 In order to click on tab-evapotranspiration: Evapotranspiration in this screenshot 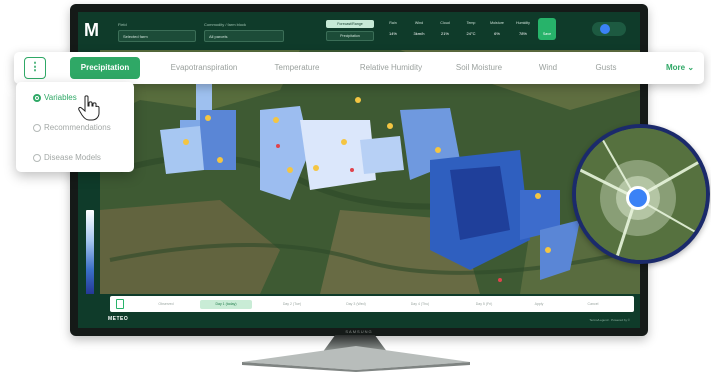, I will do `click(204, 68)`.